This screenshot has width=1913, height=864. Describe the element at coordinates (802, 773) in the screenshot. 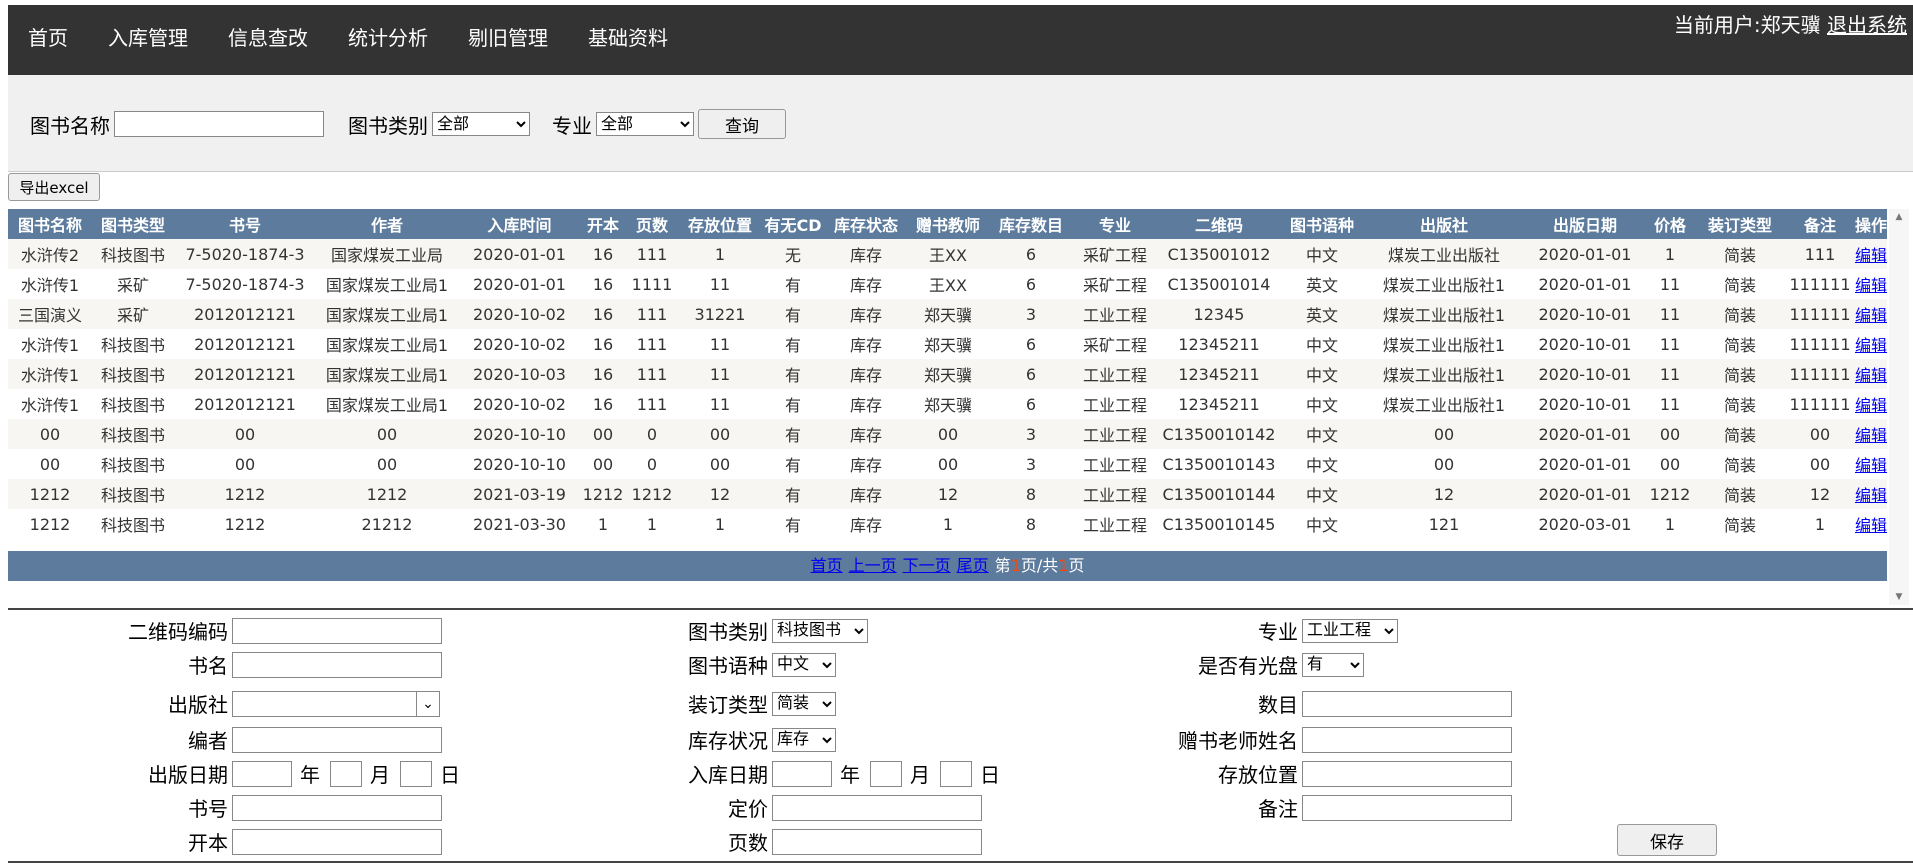

I see `instock-year-input` at that location.